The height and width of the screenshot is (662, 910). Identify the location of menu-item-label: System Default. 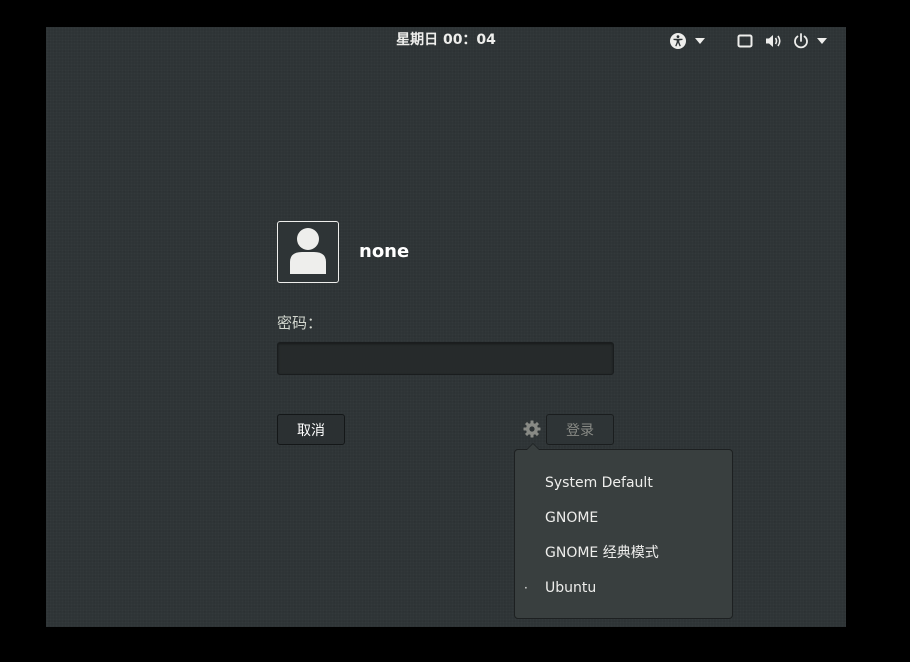
(599, 483).